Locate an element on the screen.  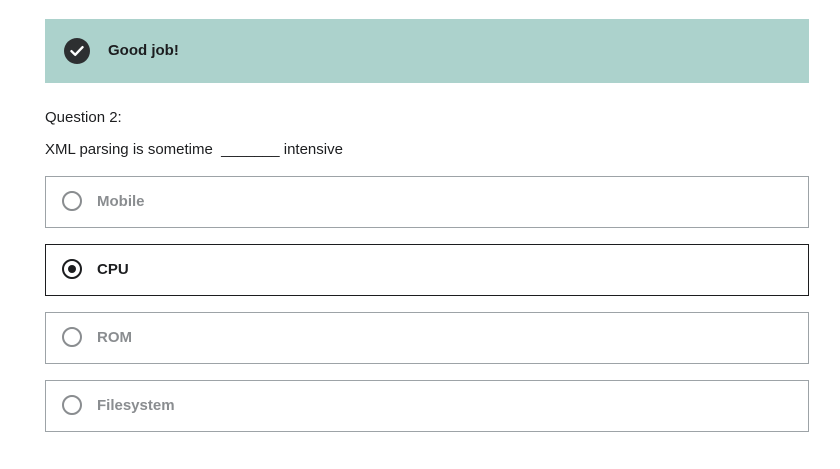
feedback-banner: Good job! is located at coordinates (427, 51).